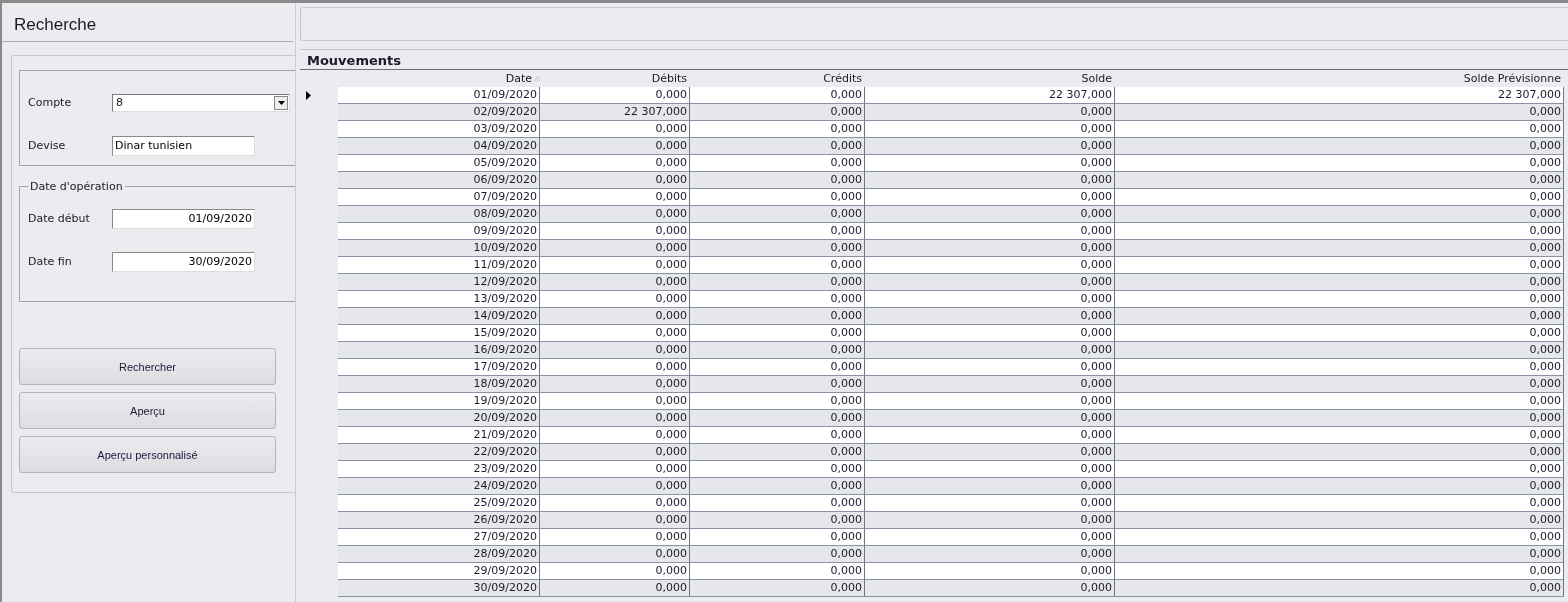  What do you see at coordinates (183, 261) in the screenshot?
I see `end-date-field: 30/09/2020` at bounding box center [183, 261].